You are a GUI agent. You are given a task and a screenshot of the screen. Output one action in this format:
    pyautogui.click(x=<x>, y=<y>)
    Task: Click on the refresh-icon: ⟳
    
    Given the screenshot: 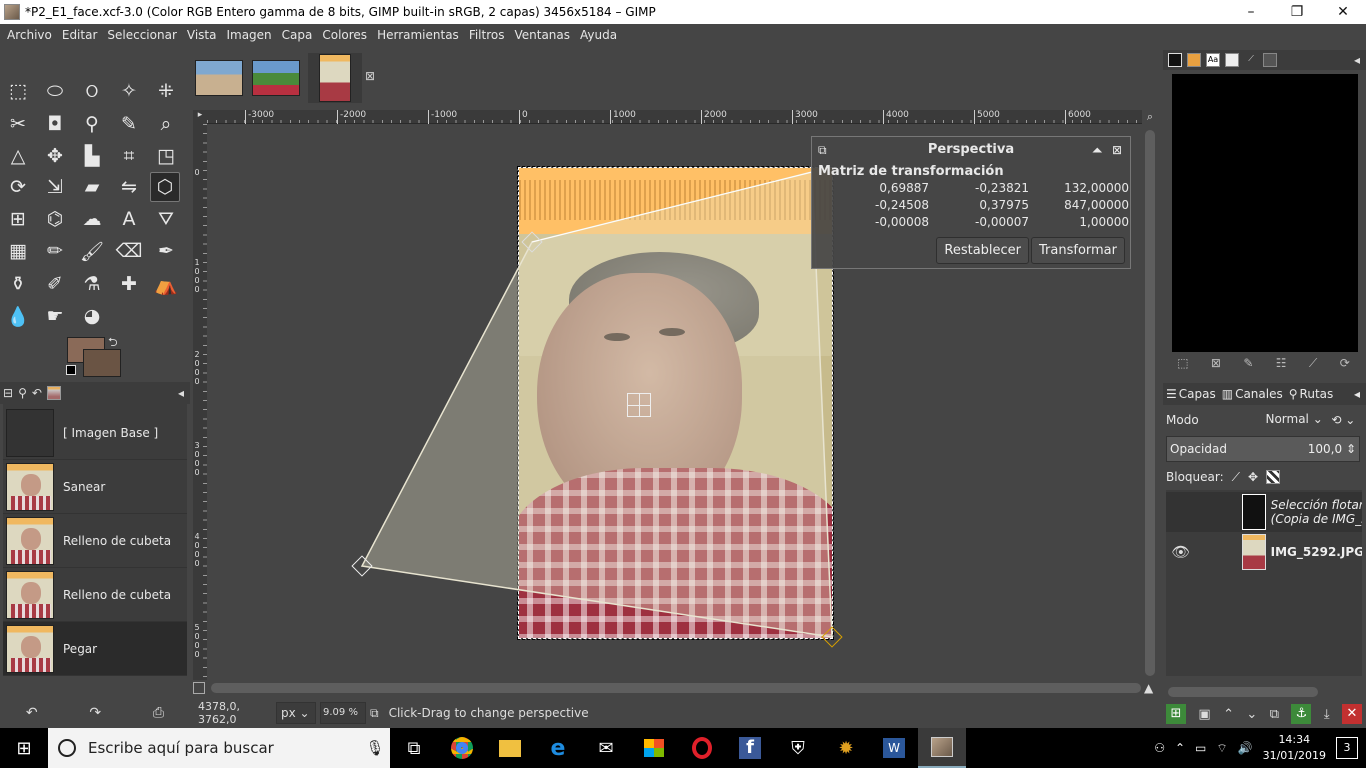 What is the action you would take?
    pyautogui.click(x=1345, y=366)
    